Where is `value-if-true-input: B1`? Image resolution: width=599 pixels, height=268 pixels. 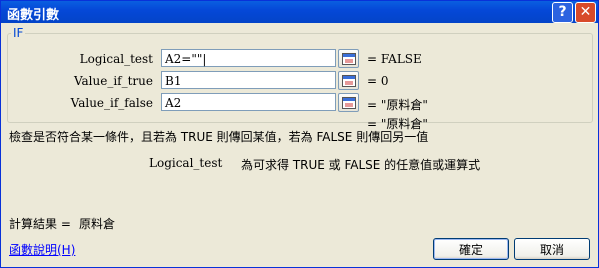
value-if-true-input: B1 is located at coordinates (248, 80).